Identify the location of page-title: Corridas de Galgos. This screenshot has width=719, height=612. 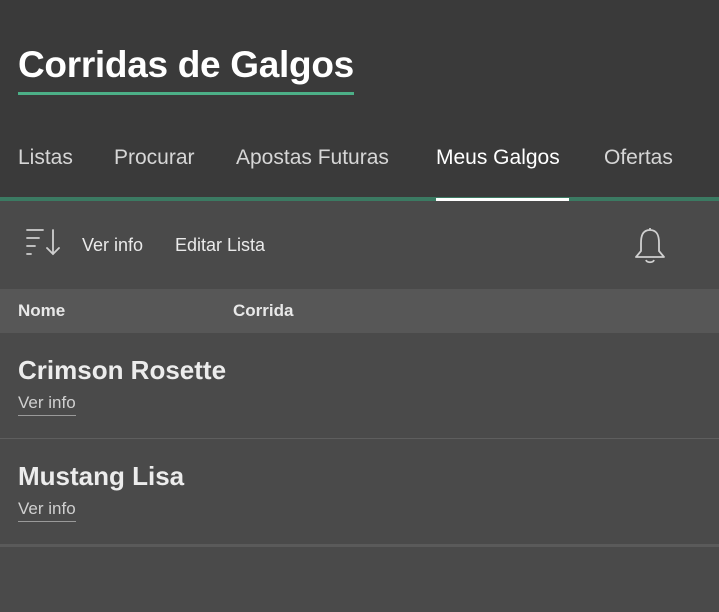
(186, 69).